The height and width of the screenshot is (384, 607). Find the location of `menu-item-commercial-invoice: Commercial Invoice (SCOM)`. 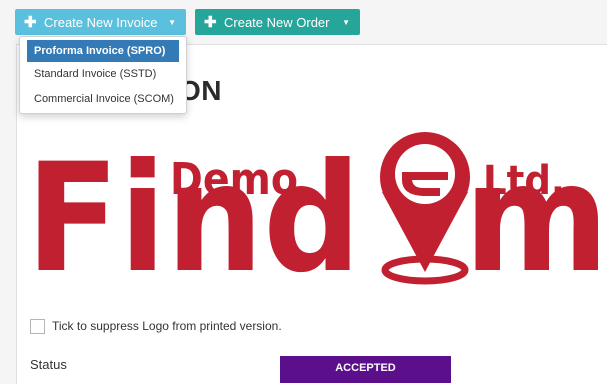

menu-item-commercial-invoice: Commercial Invoice (SCOM) is located at coordinates (103, 99).